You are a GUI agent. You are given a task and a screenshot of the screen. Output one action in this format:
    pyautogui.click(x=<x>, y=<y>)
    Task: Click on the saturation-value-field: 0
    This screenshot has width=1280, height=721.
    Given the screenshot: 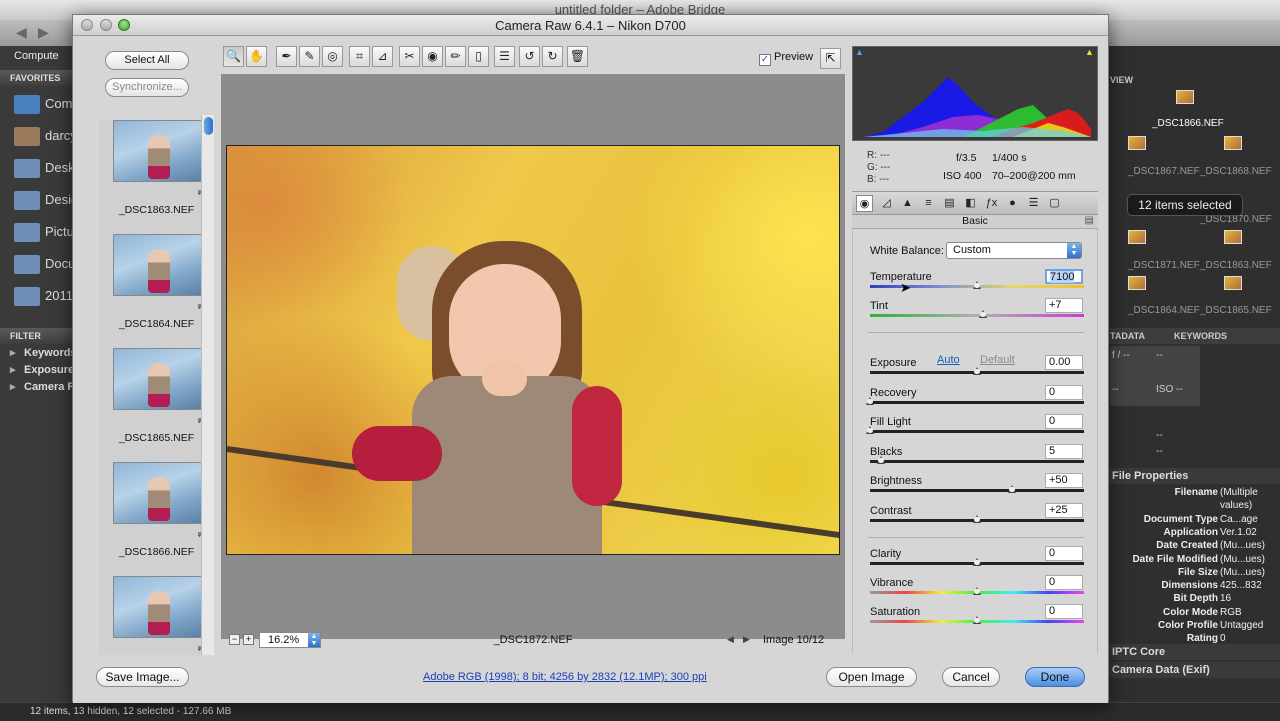 What is the action you would take?
    pyautogui.click(x=1064, y=611)
    